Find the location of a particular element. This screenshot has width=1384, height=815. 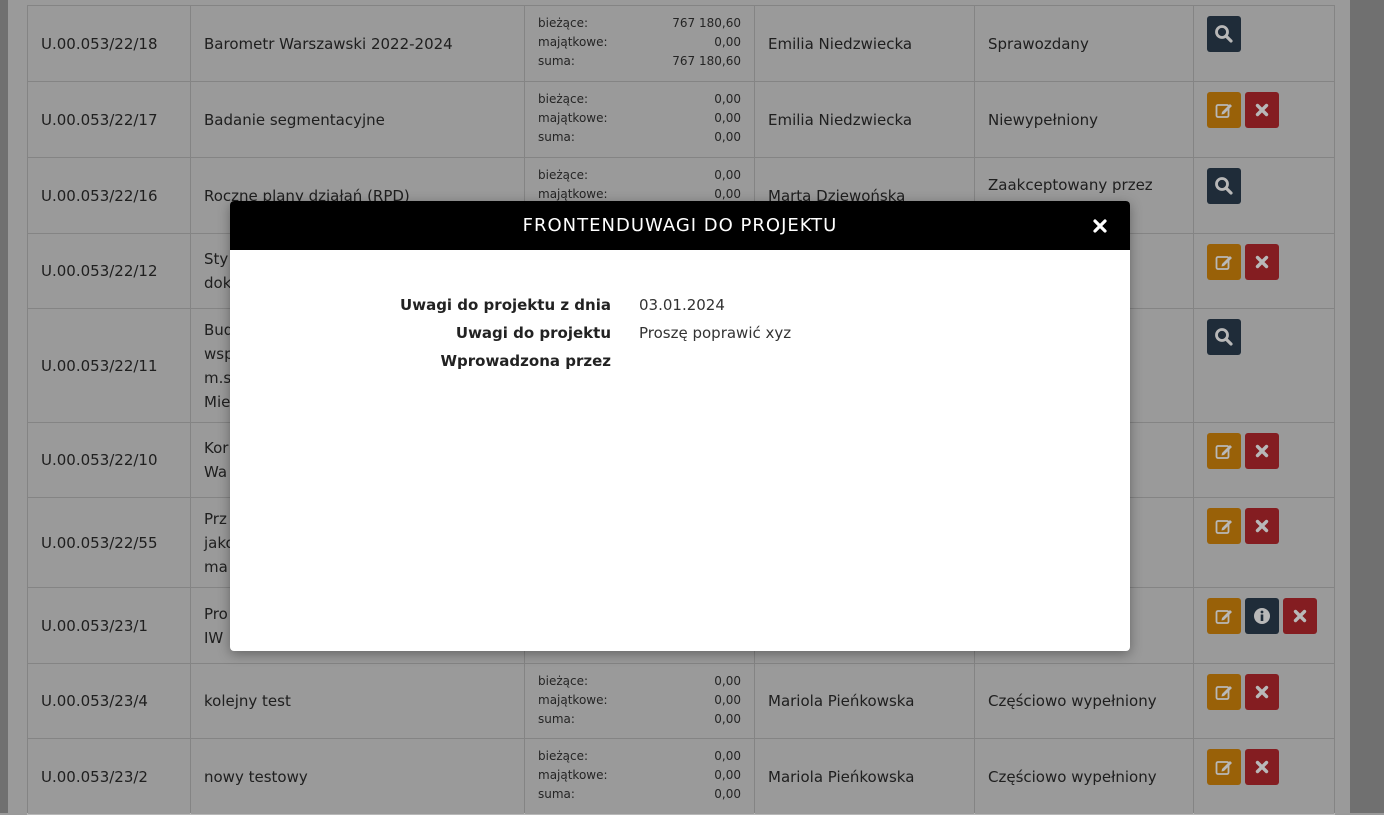

remarks-date-row: Uwagi do projektu z dnia 03.01.2024 is located at coordinates (680, 305).